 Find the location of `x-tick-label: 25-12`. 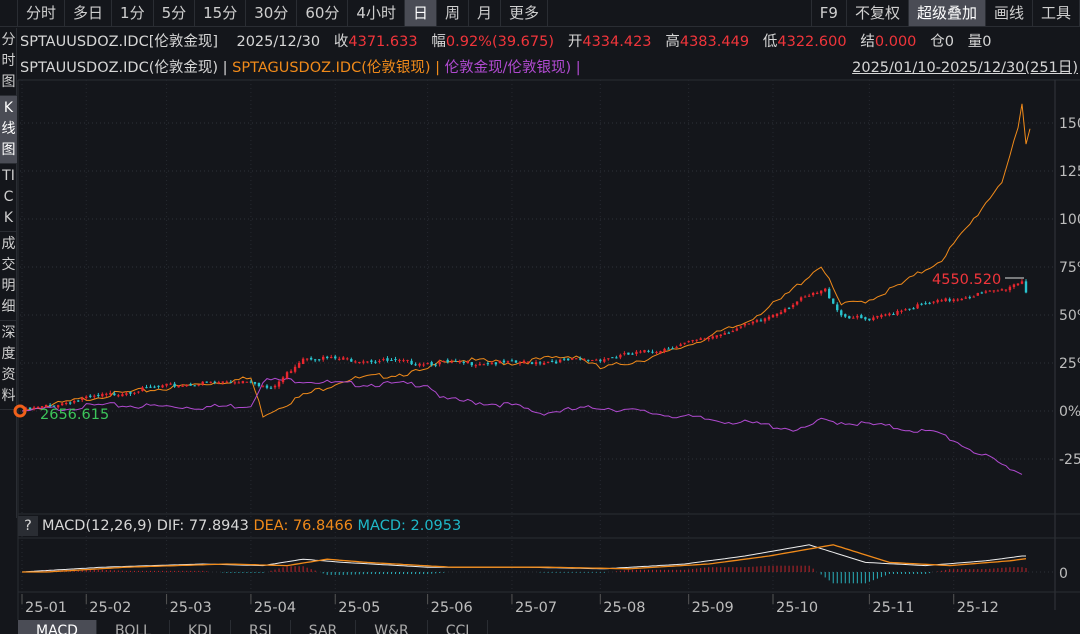

x-tick-label: 25-12 is located at coordinates (978, 608).